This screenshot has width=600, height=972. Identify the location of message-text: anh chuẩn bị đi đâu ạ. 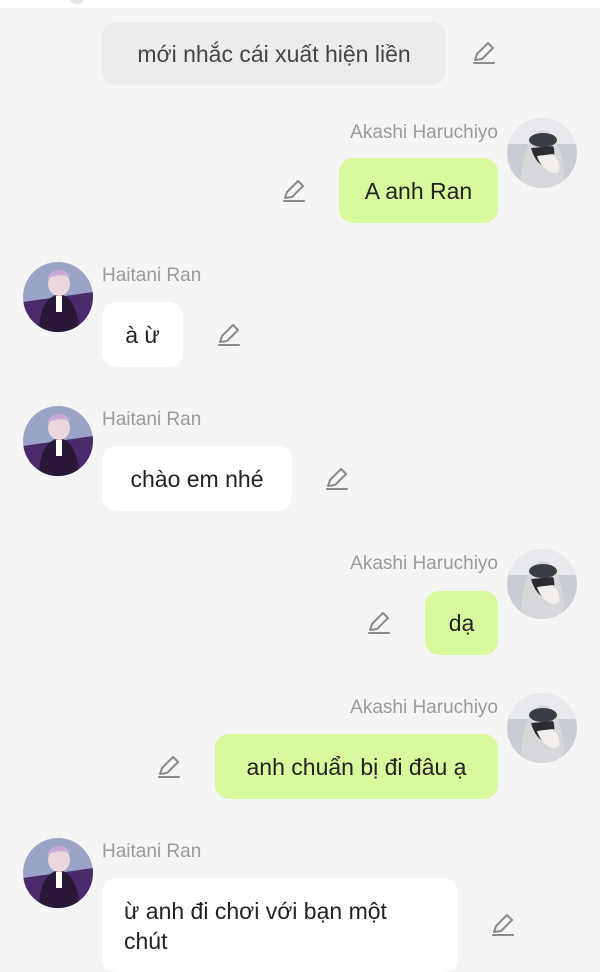
(356, 766).